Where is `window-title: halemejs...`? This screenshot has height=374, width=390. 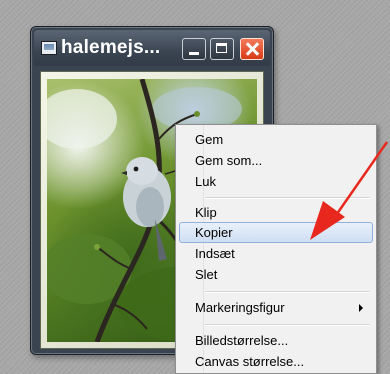 window-title: halemejs... is located at coordinates (111, 47).